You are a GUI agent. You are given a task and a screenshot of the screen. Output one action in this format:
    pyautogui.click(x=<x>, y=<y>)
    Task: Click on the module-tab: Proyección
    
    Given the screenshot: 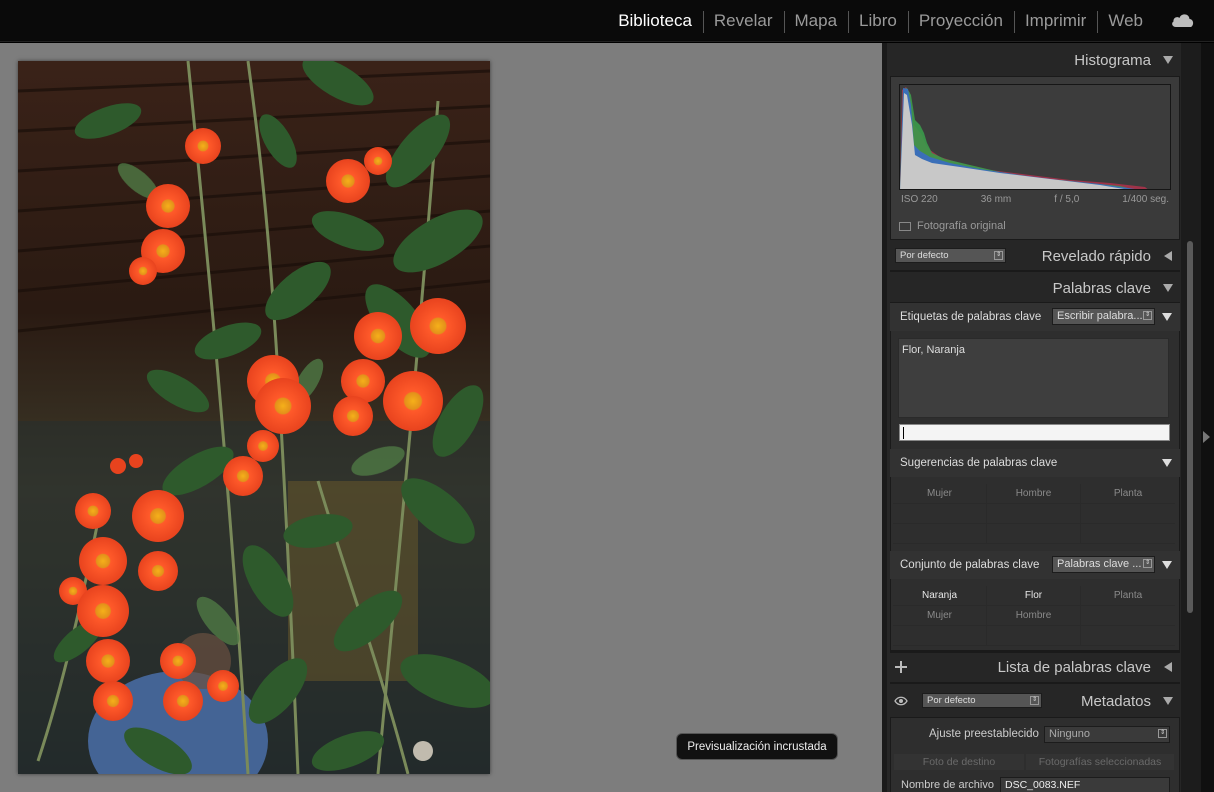 What is the action you would take?
    pyautogui.click(x=960, y=22)
    